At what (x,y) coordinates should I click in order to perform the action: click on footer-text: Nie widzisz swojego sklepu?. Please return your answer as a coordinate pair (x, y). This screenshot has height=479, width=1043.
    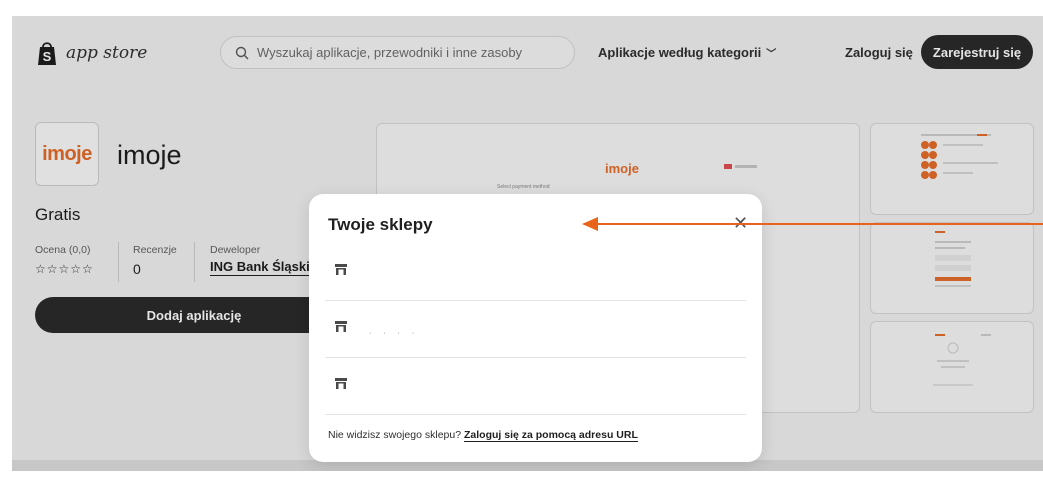
    Looking at the image, I should click on (395, 435).